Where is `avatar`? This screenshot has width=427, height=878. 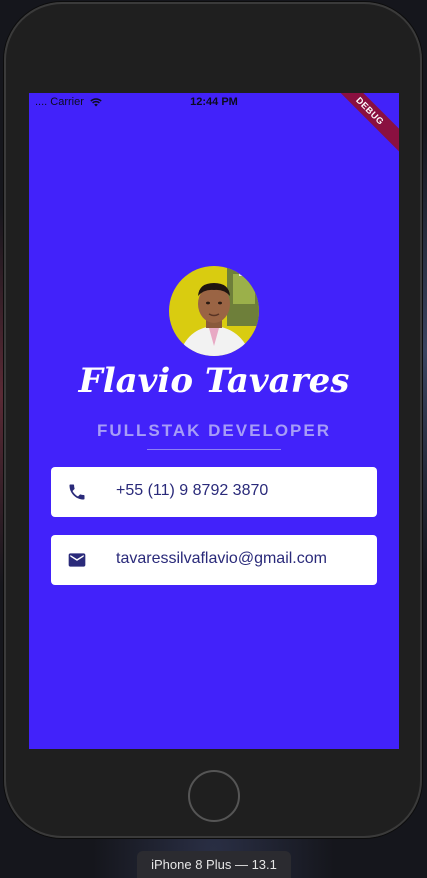
avatar is located at coordinates (214, 311).